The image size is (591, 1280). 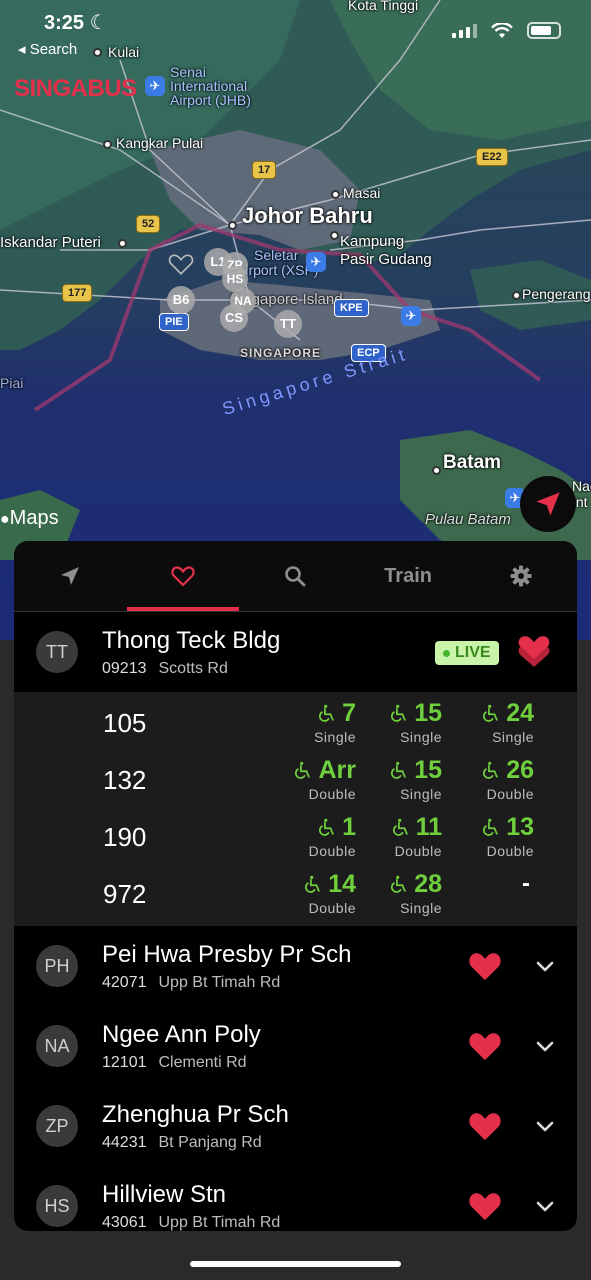 I want to click on stop-avatar: NA, so click(x=57, y=1046).